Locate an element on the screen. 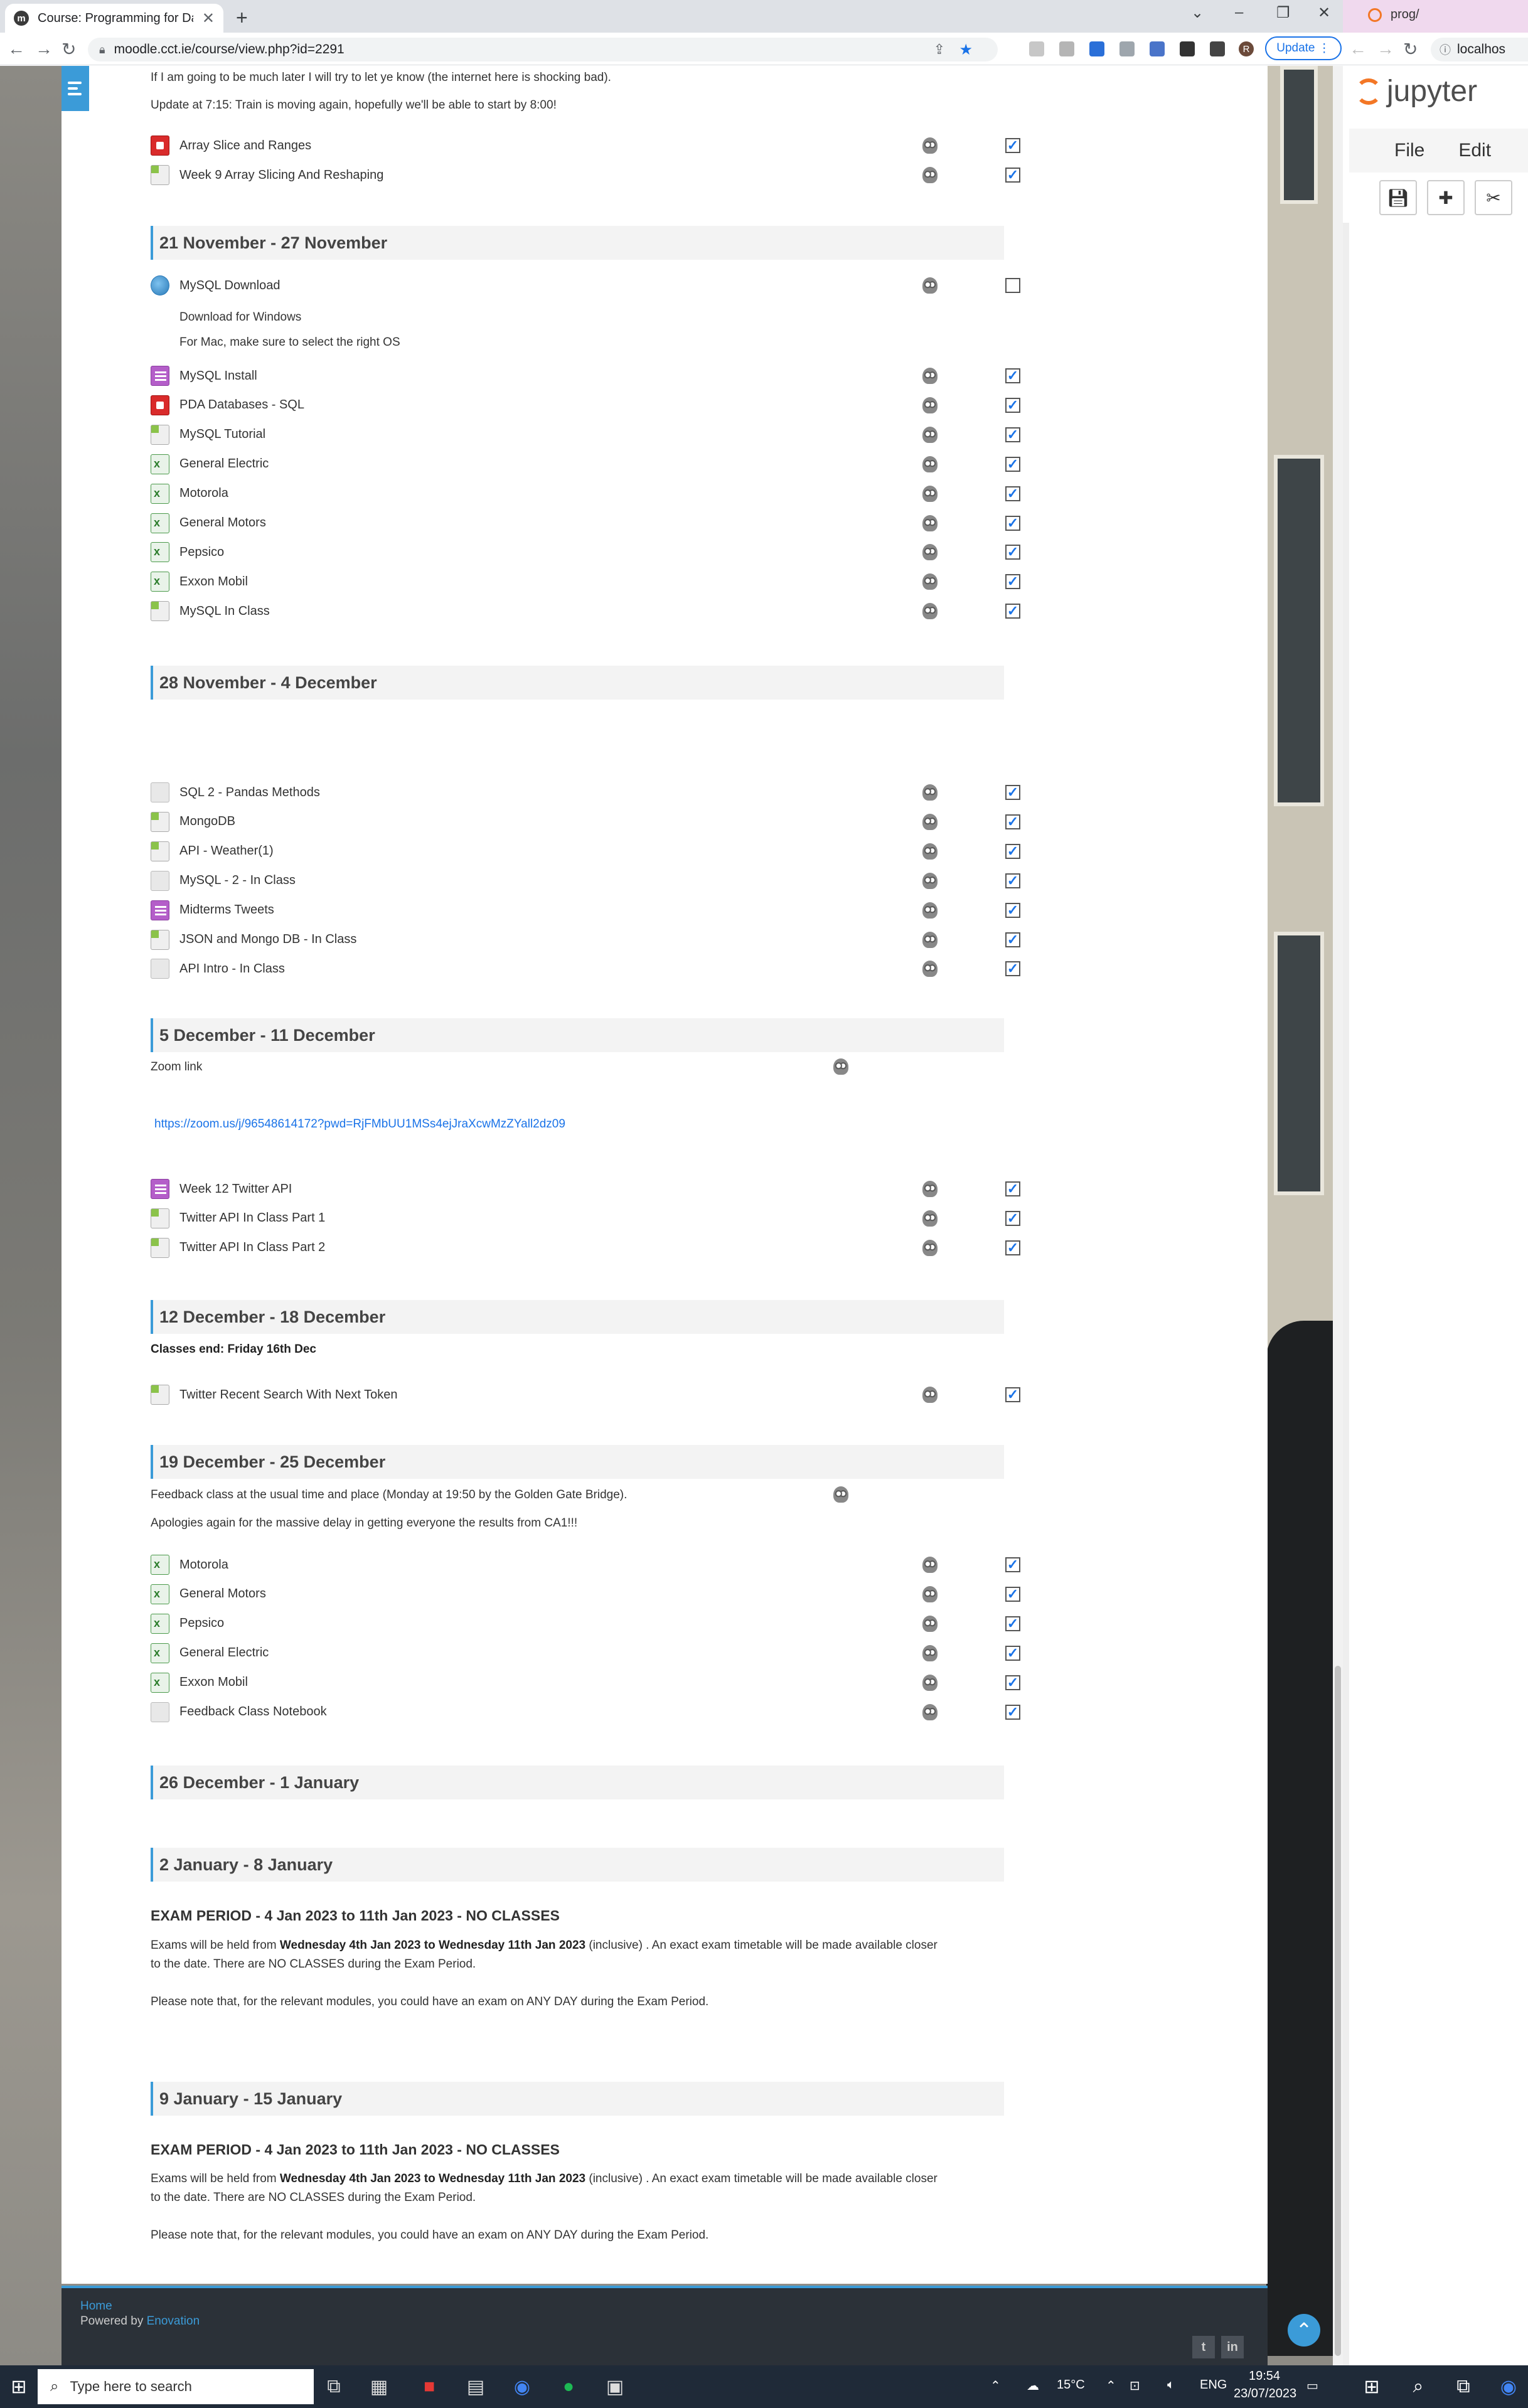 Image resolution: width=1528 pixels, height=2408 pixels. enovation-link: Enovation is located at coordinates (173, 2321).